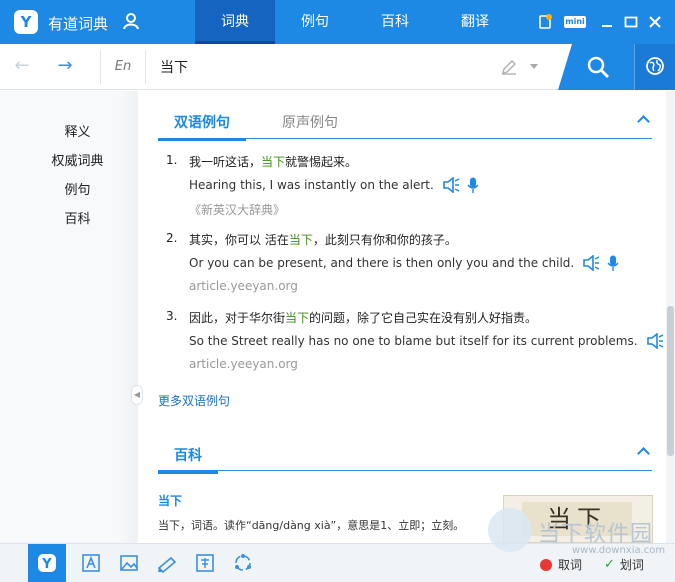 The height and width of the screenshot is (582, 675). I want to click on main-nav: 词典 例句 百科 翻译, so click(355, 22).